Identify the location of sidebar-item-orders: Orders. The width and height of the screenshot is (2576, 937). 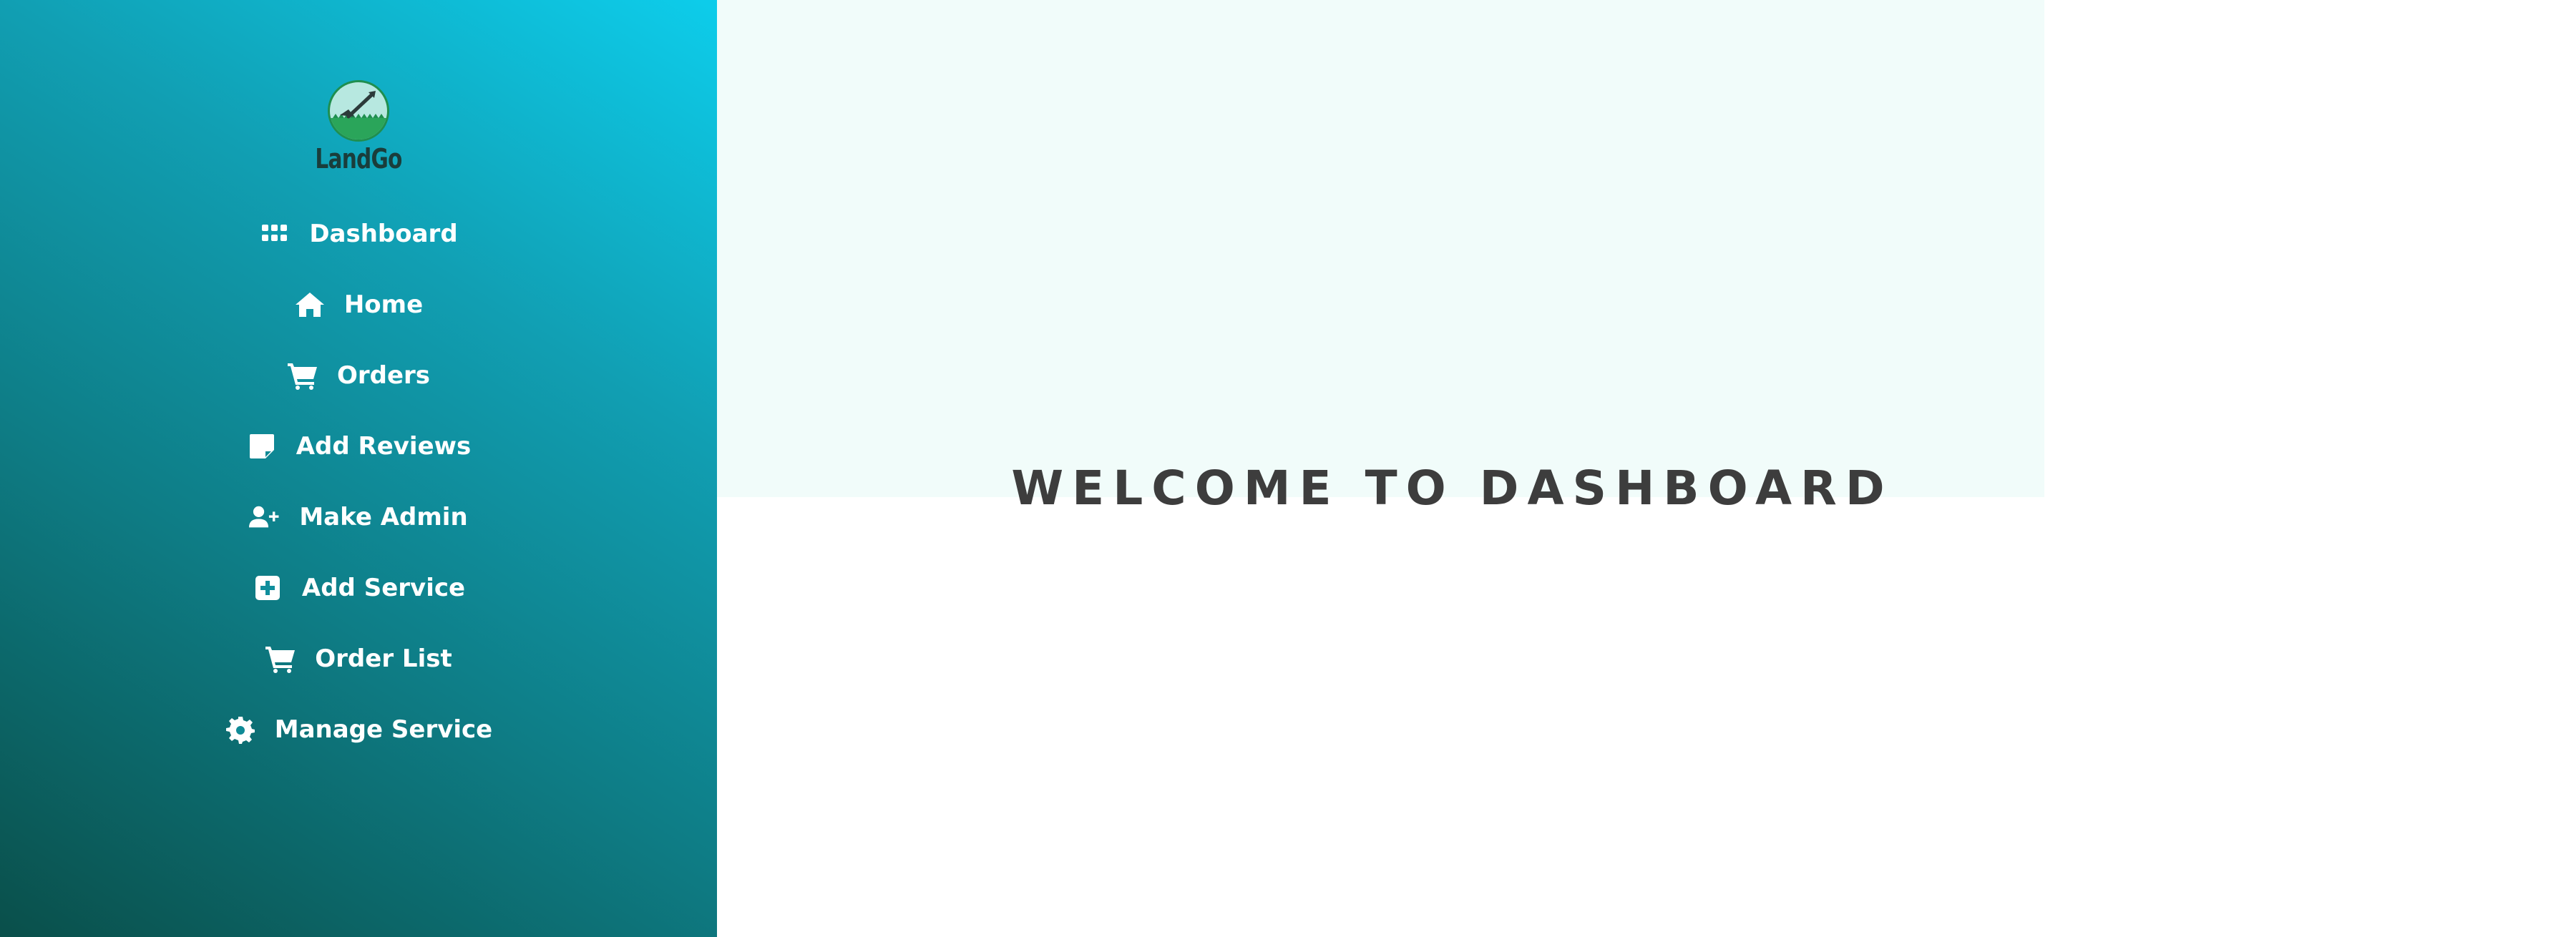
(358, 375).